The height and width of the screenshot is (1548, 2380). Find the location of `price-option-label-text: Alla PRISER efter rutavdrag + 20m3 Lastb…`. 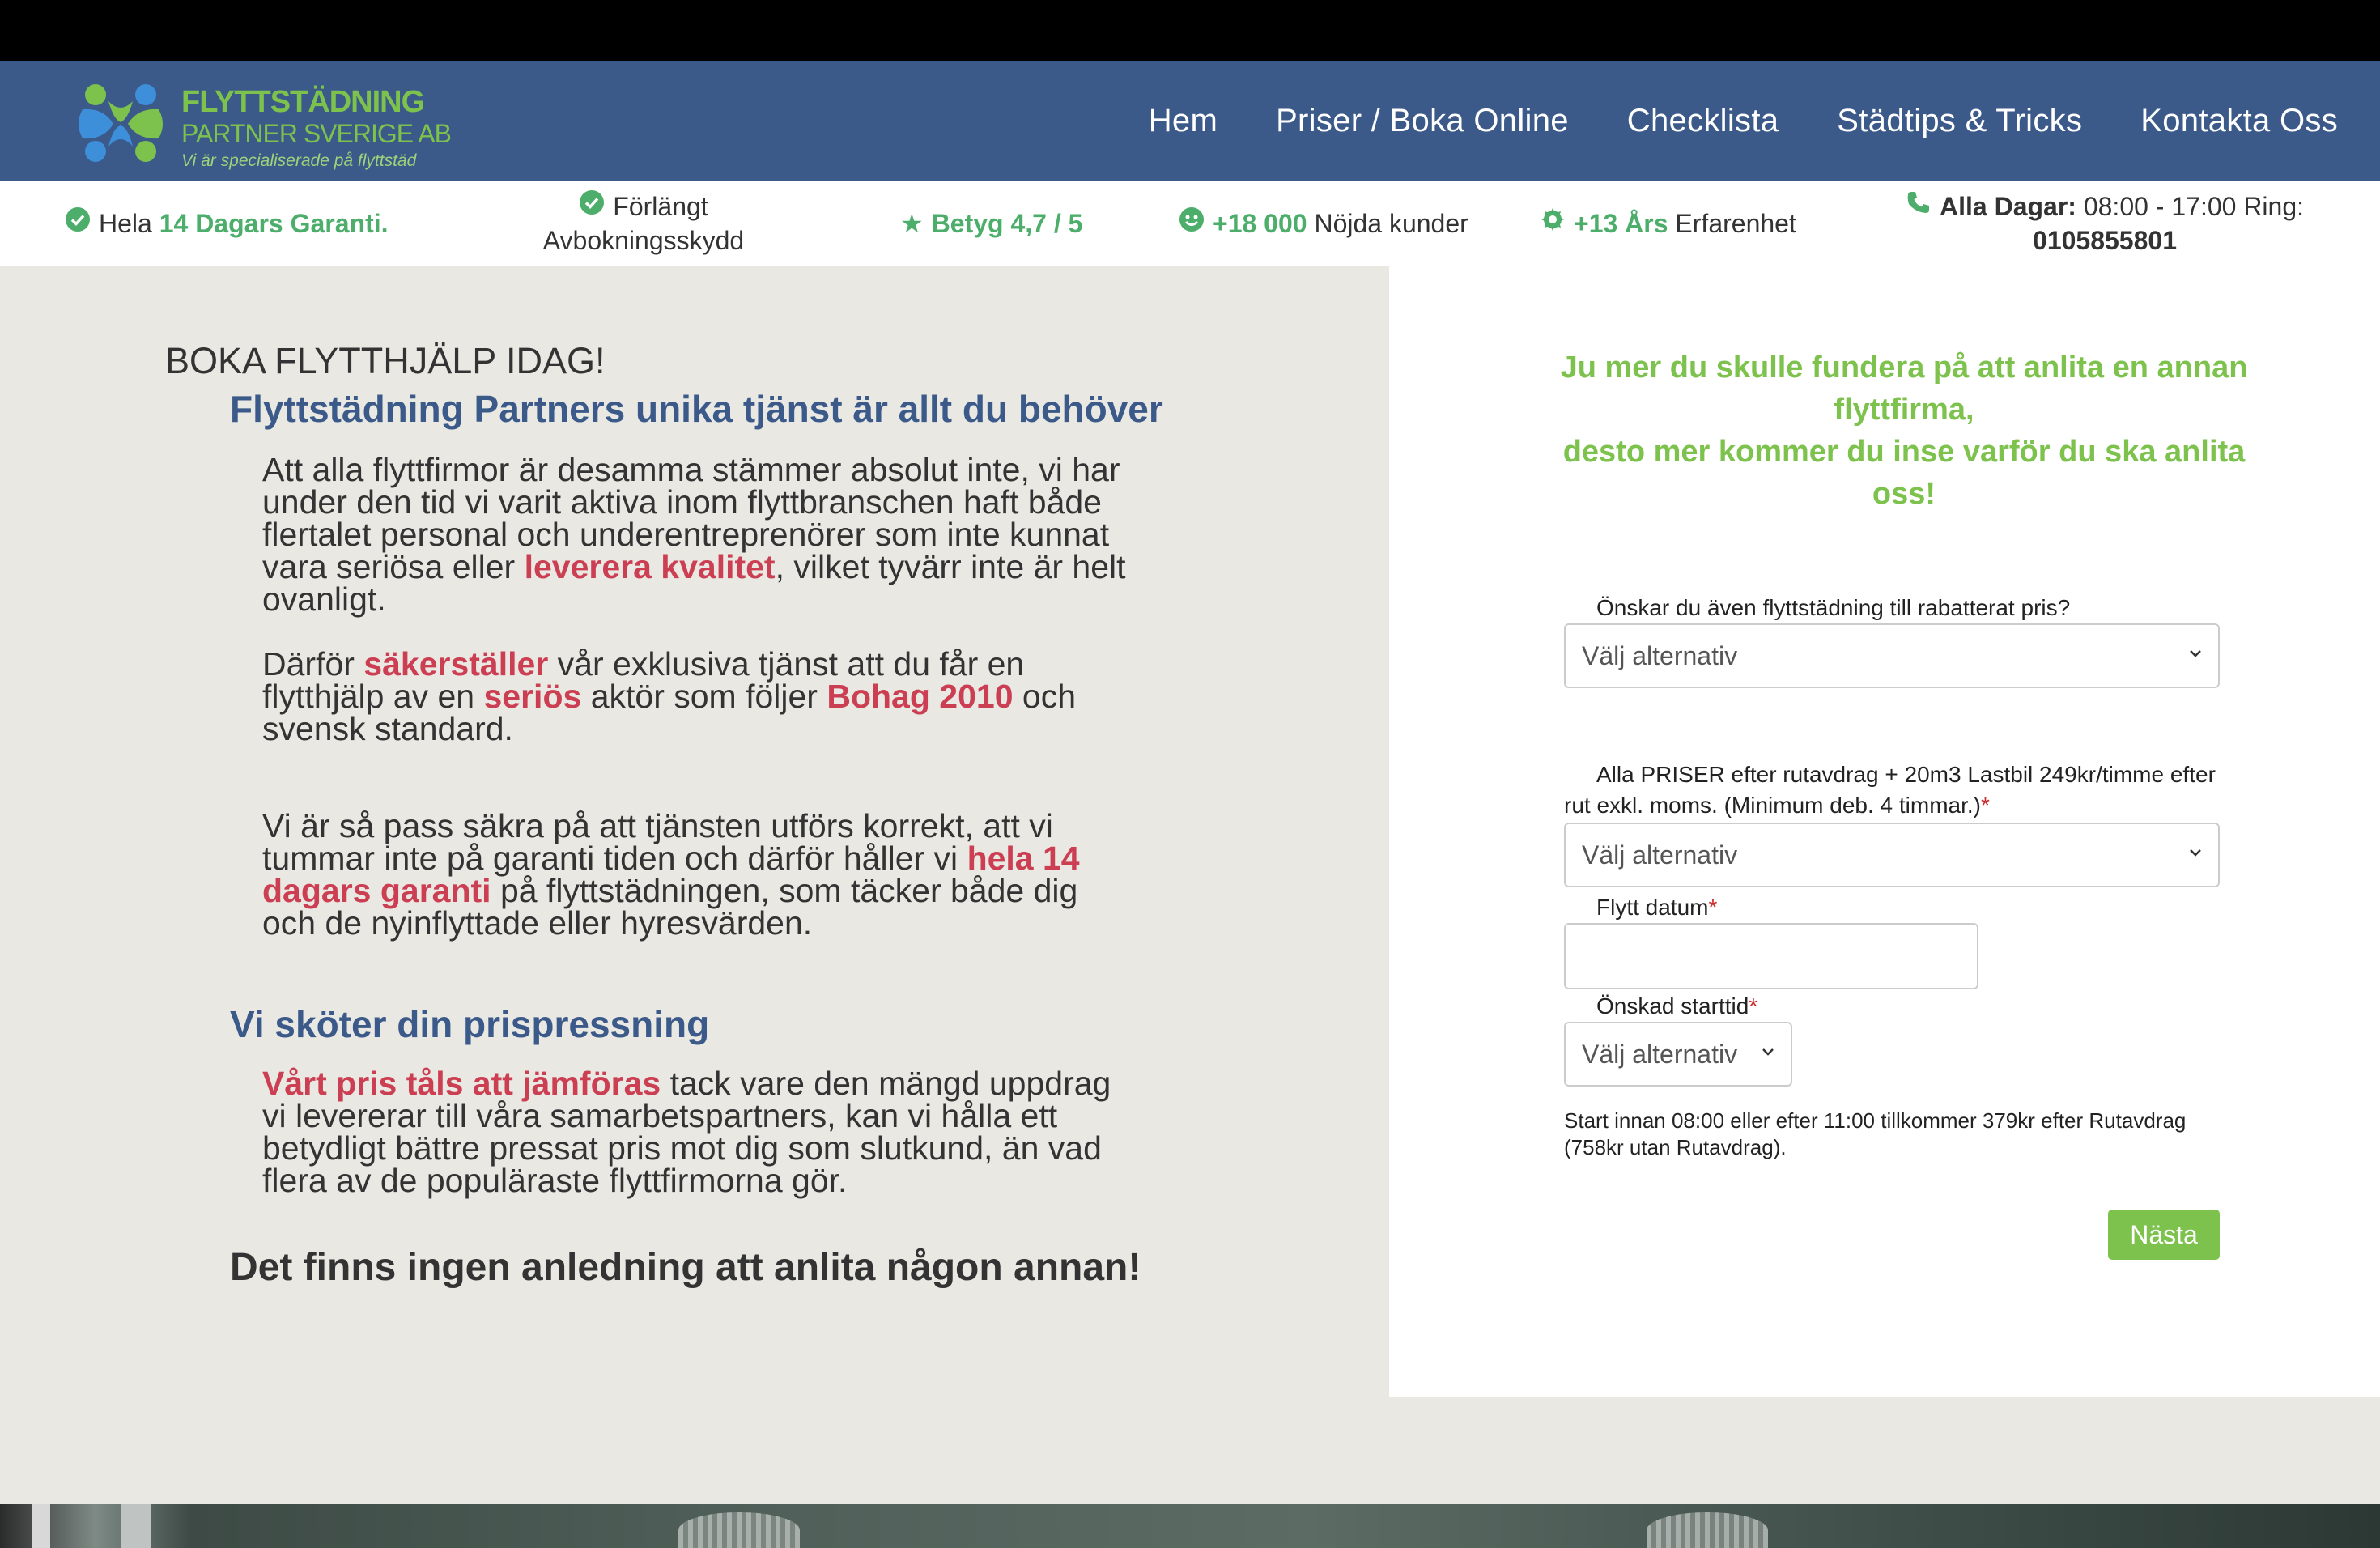

price-option-label-text: Alla PRISER efter rutavdrag + 20m3 Lastb… is located at coordinates (1890, 790).